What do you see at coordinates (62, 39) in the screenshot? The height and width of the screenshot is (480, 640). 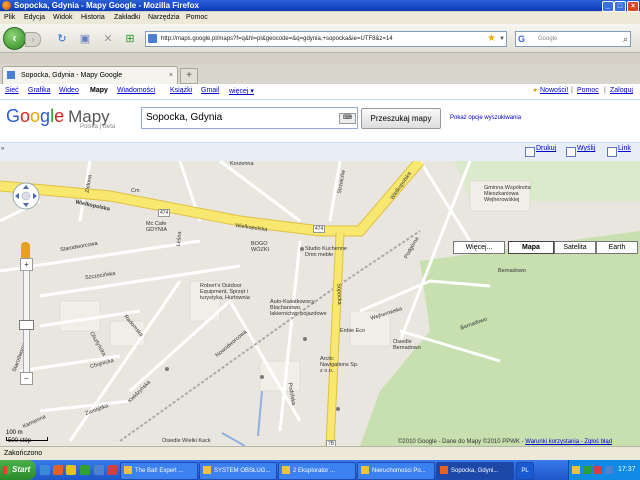 I see `reload-icon: ↻` at bounding box center [62, 39].